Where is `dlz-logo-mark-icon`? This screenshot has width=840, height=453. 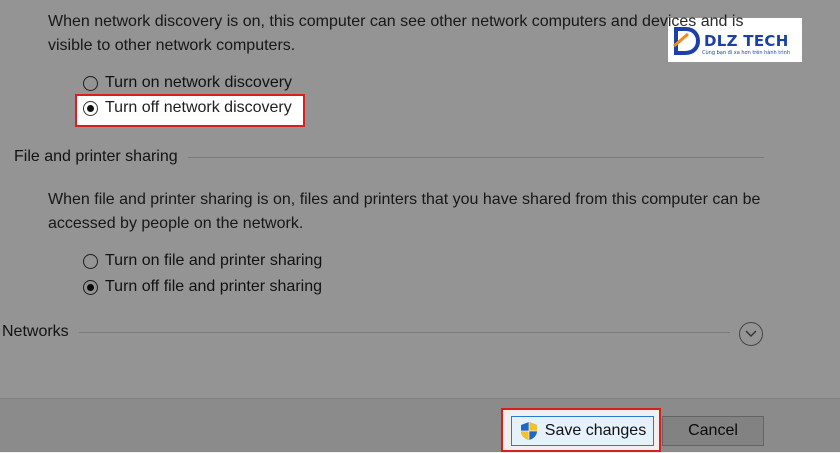 dlz-logo-mark-icon is located at coordinates (686, 41).